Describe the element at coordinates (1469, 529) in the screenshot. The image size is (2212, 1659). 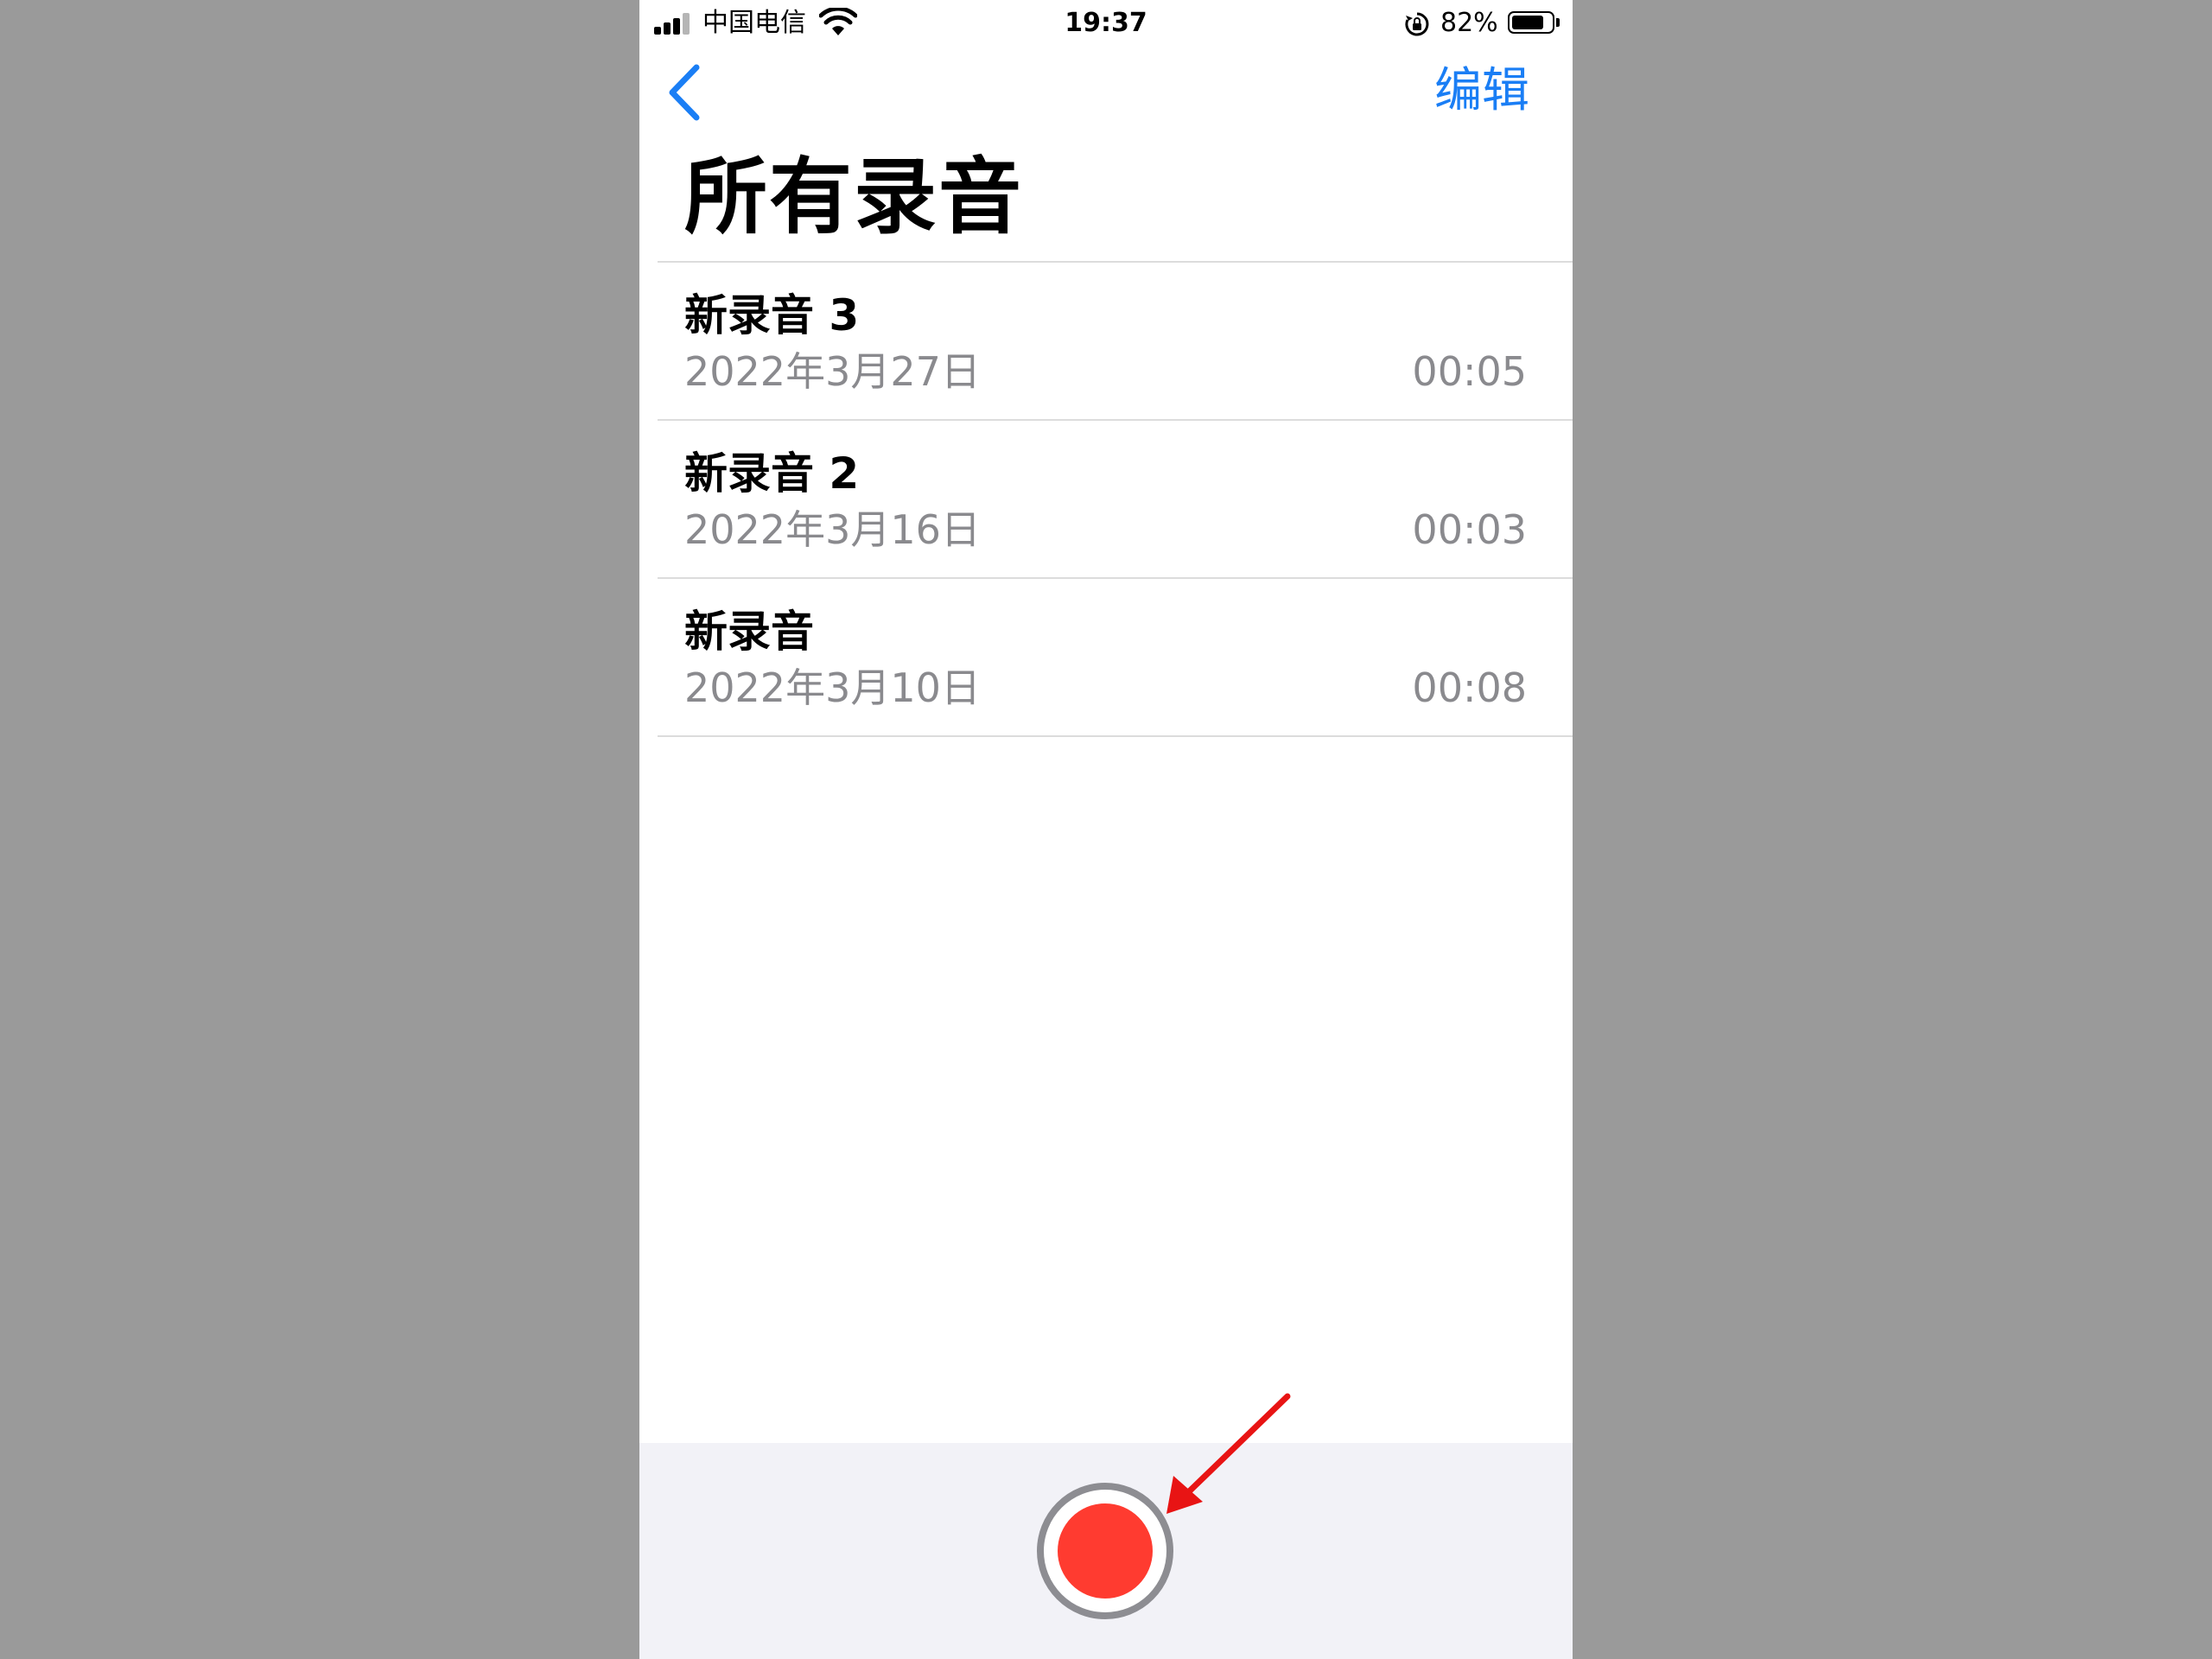
I see `recording-duration: 00:03` at that location.